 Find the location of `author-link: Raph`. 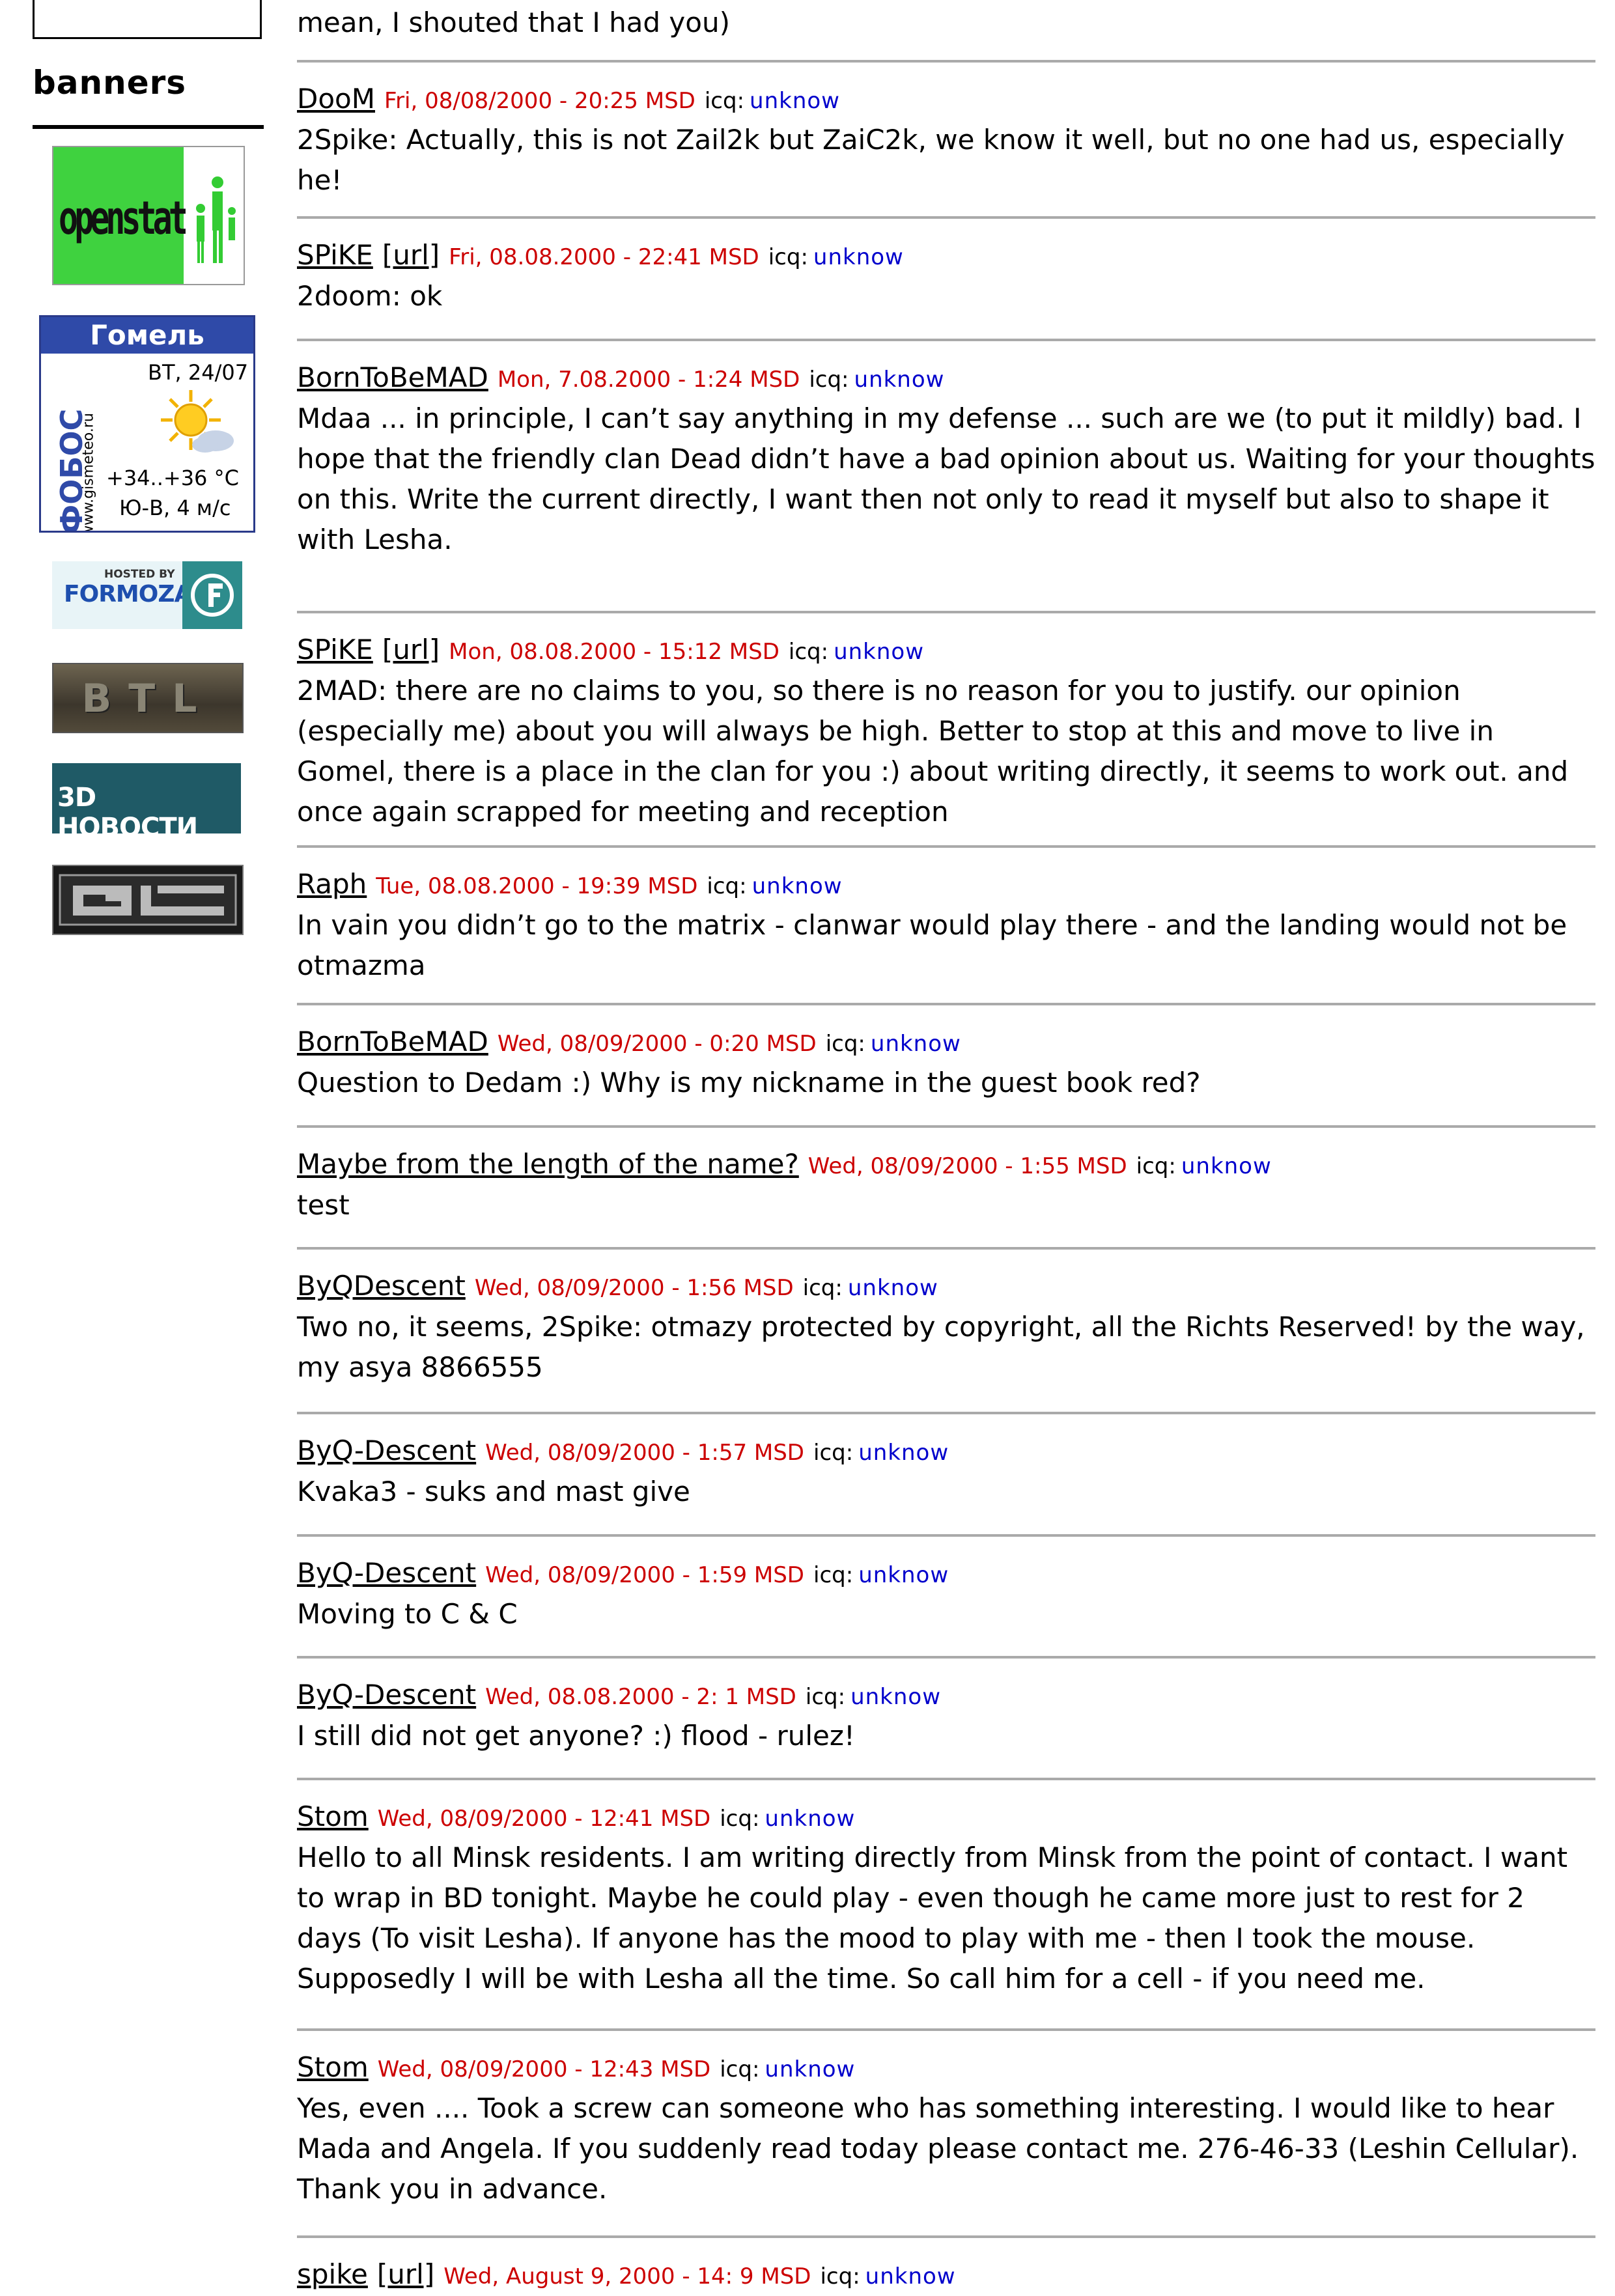

author-link: Raph is located at coordinates (332, 884).